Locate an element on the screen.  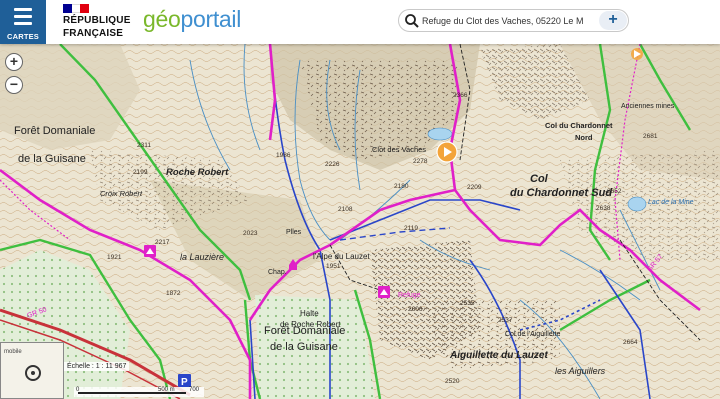
svg-text: 2681 is located at coordinates (650, 136).